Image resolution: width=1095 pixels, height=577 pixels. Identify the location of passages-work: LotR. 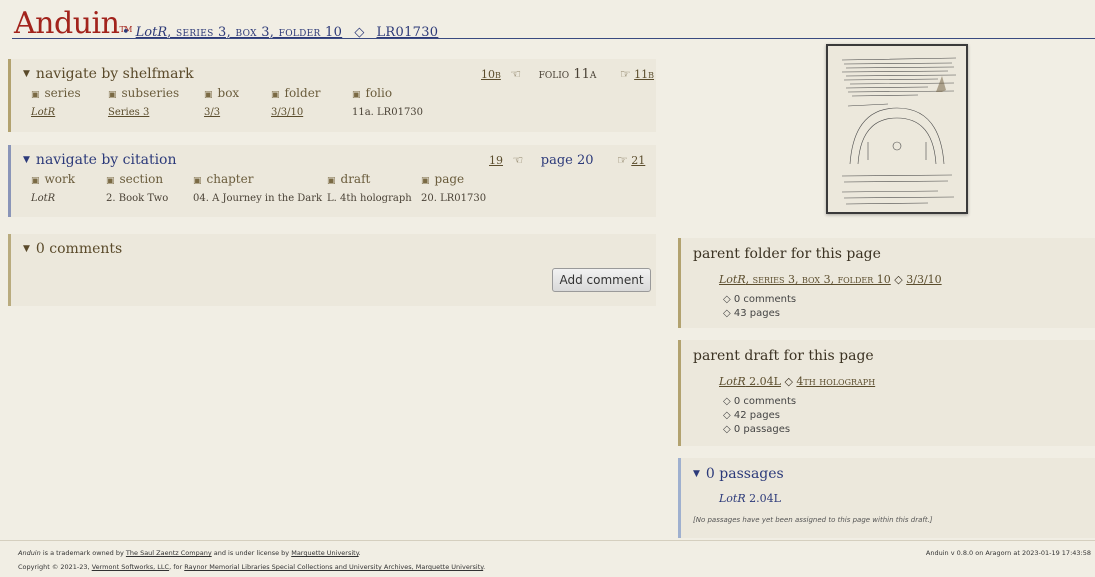
(732, 498).